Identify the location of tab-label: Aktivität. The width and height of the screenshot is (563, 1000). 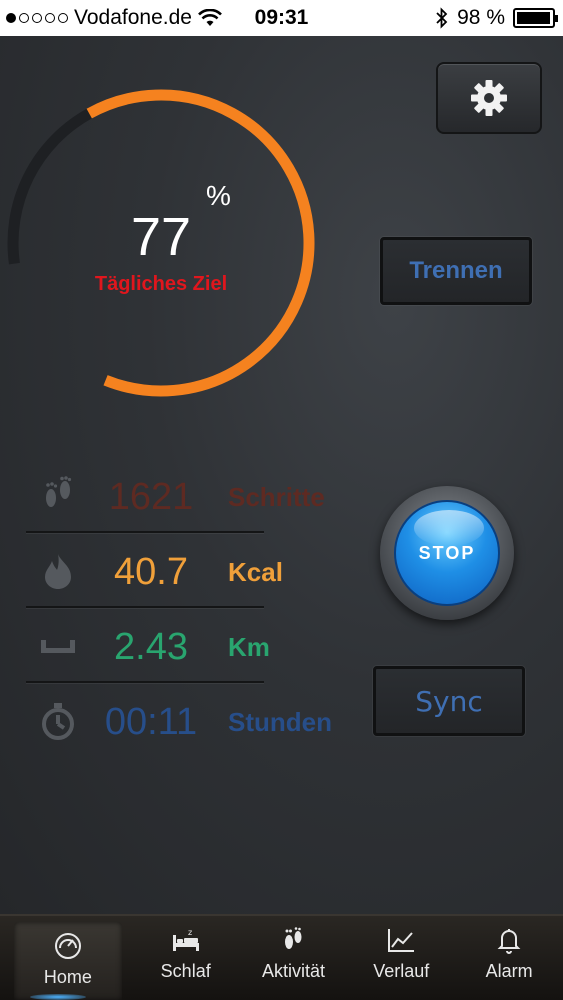
(293, 971).